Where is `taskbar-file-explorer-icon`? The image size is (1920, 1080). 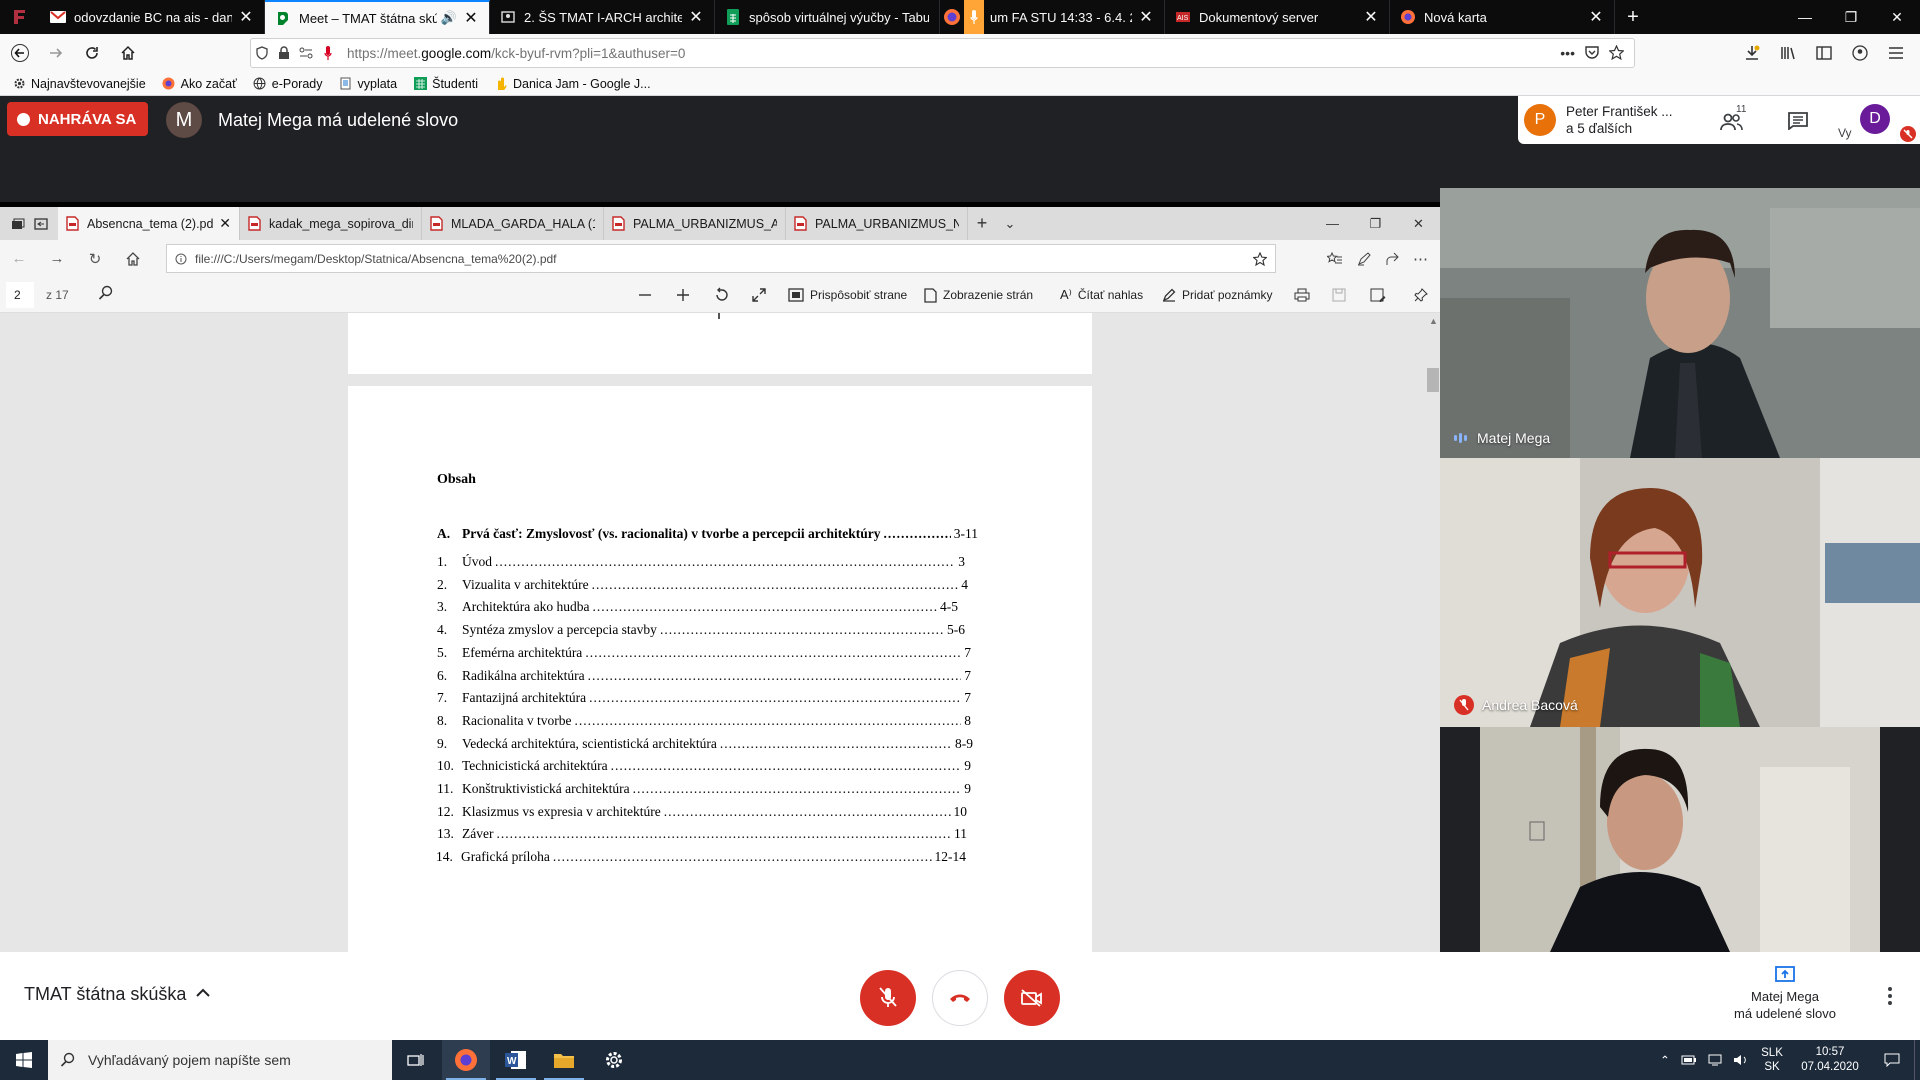
taskbar-file-explorer-icon is located at coordinates (564, 1060).